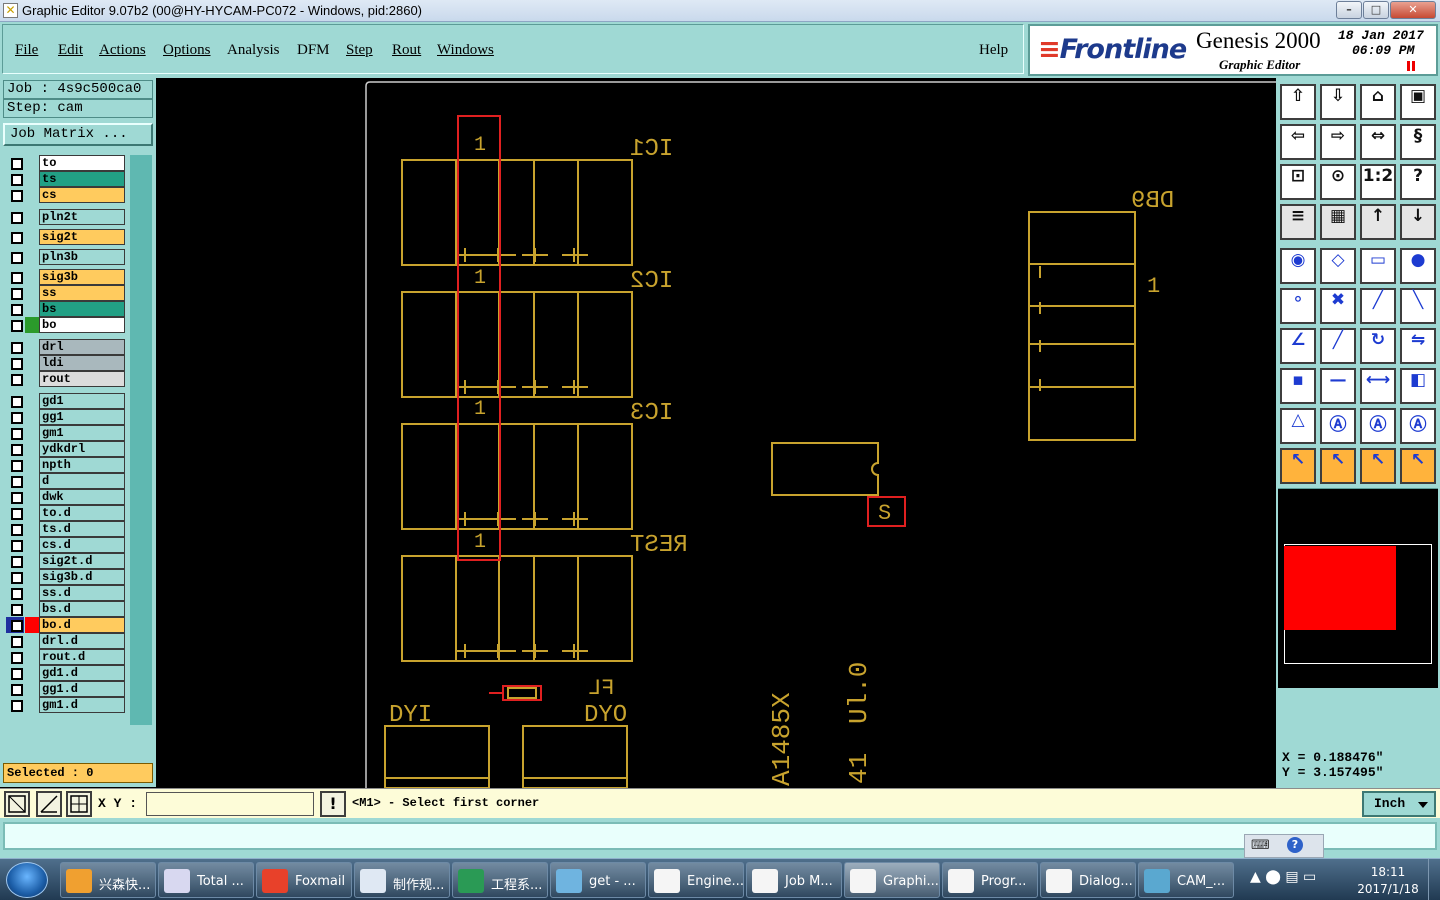 The width and height of the screenshot is (1440, 900). I want to click on select-path-icon: ↖, so click(1418, 466).